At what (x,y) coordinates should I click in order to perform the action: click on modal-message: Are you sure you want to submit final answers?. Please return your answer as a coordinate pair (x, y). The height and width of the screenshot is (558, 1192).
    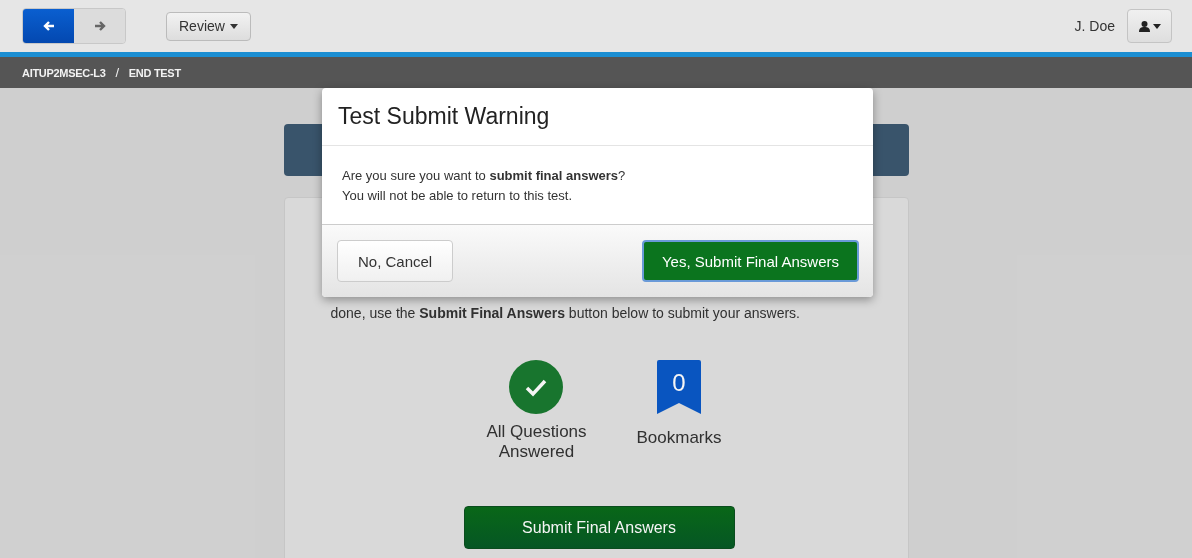
    Looking at the image, I should click on (484, 176).